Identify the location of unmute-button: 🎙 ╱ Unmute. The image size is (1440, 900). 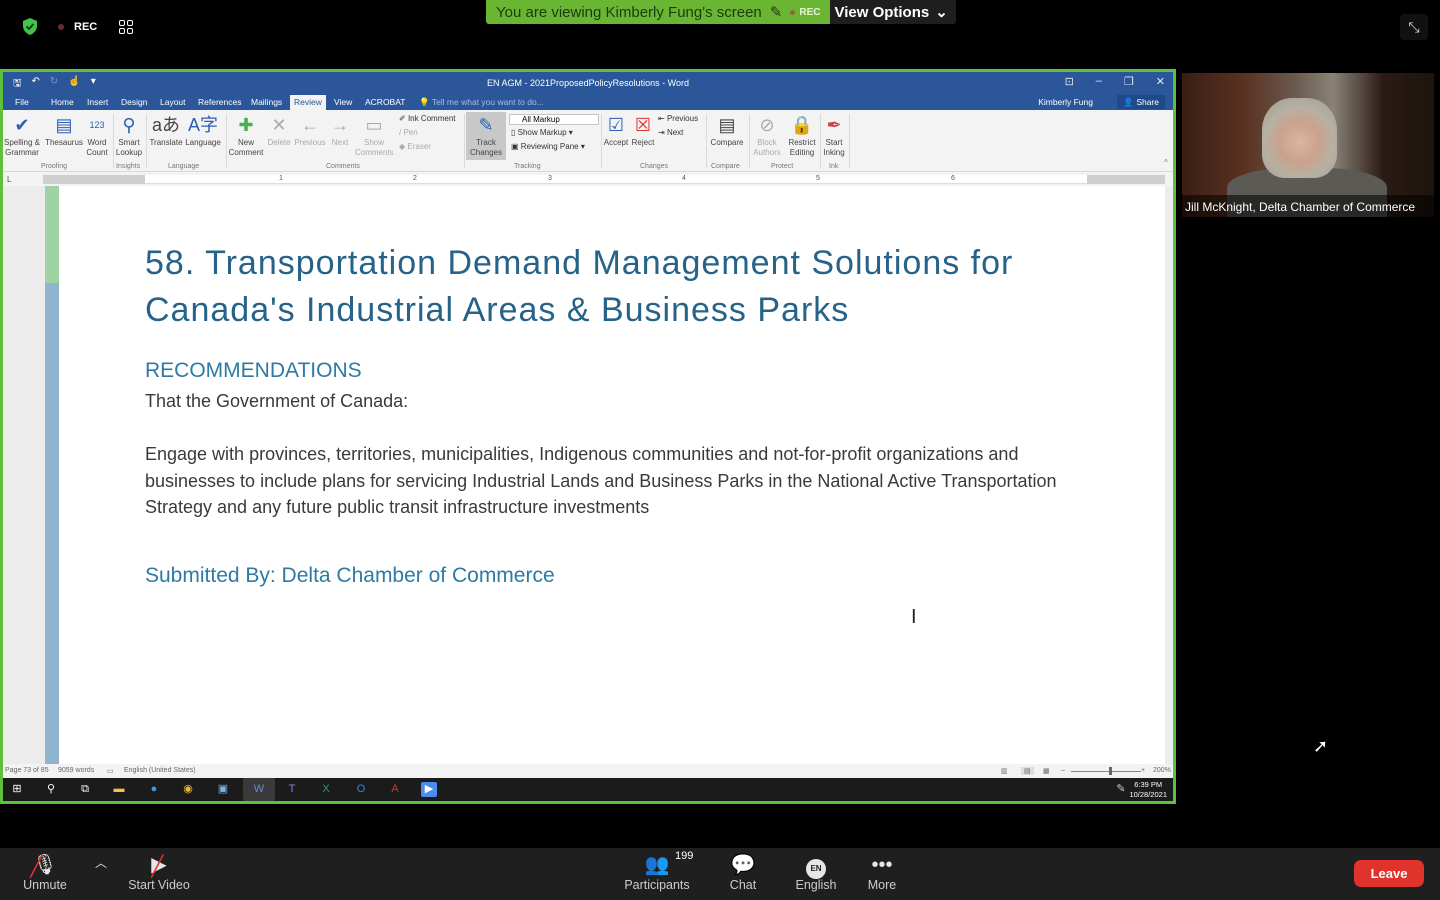
(45, 872).